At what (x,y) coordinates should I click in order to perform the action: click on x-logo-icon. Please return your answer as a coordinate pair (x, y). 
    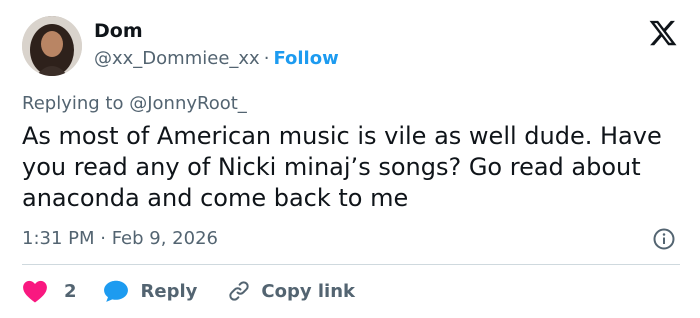
    Looking at the image, I should click on (663, 33).